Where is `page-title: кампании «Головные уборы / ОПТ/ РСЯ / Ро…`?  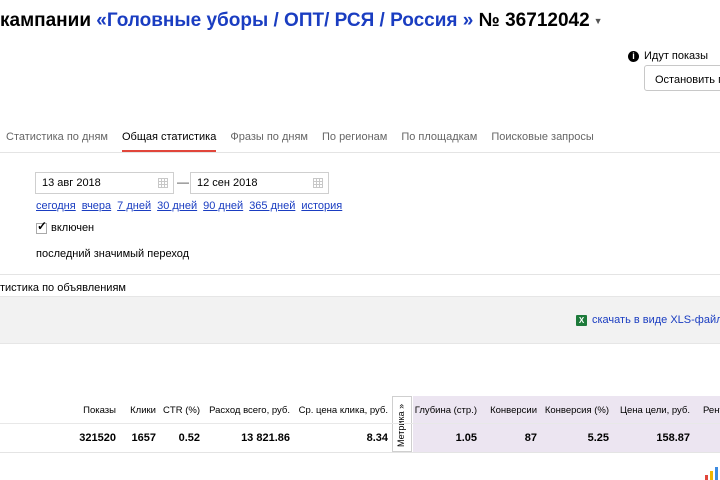 page-title: кампании «Головные уборы / ОПТ/ РСЯ / Ро… is located at coordinates (301, 21).